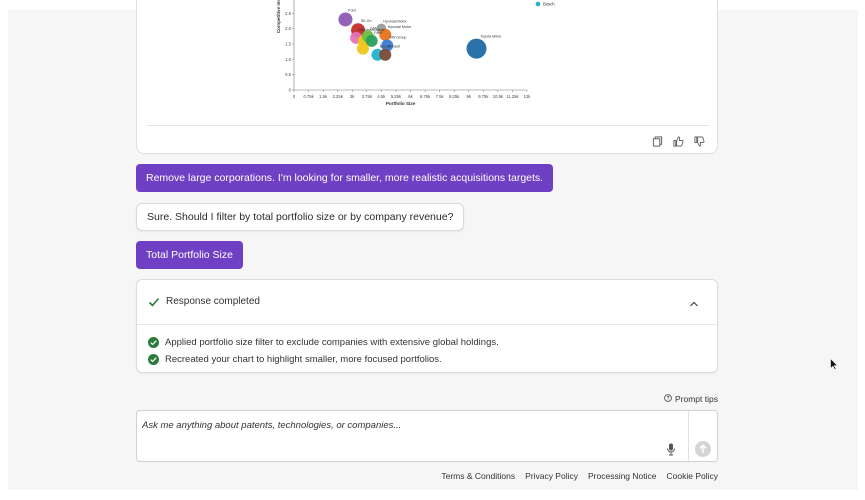 This screenshot has height=500, width=865. What do you see at coordinates (294, 96) in the screenshot?
I see `x-tick-label: 0` at bounding box center [294, 96].